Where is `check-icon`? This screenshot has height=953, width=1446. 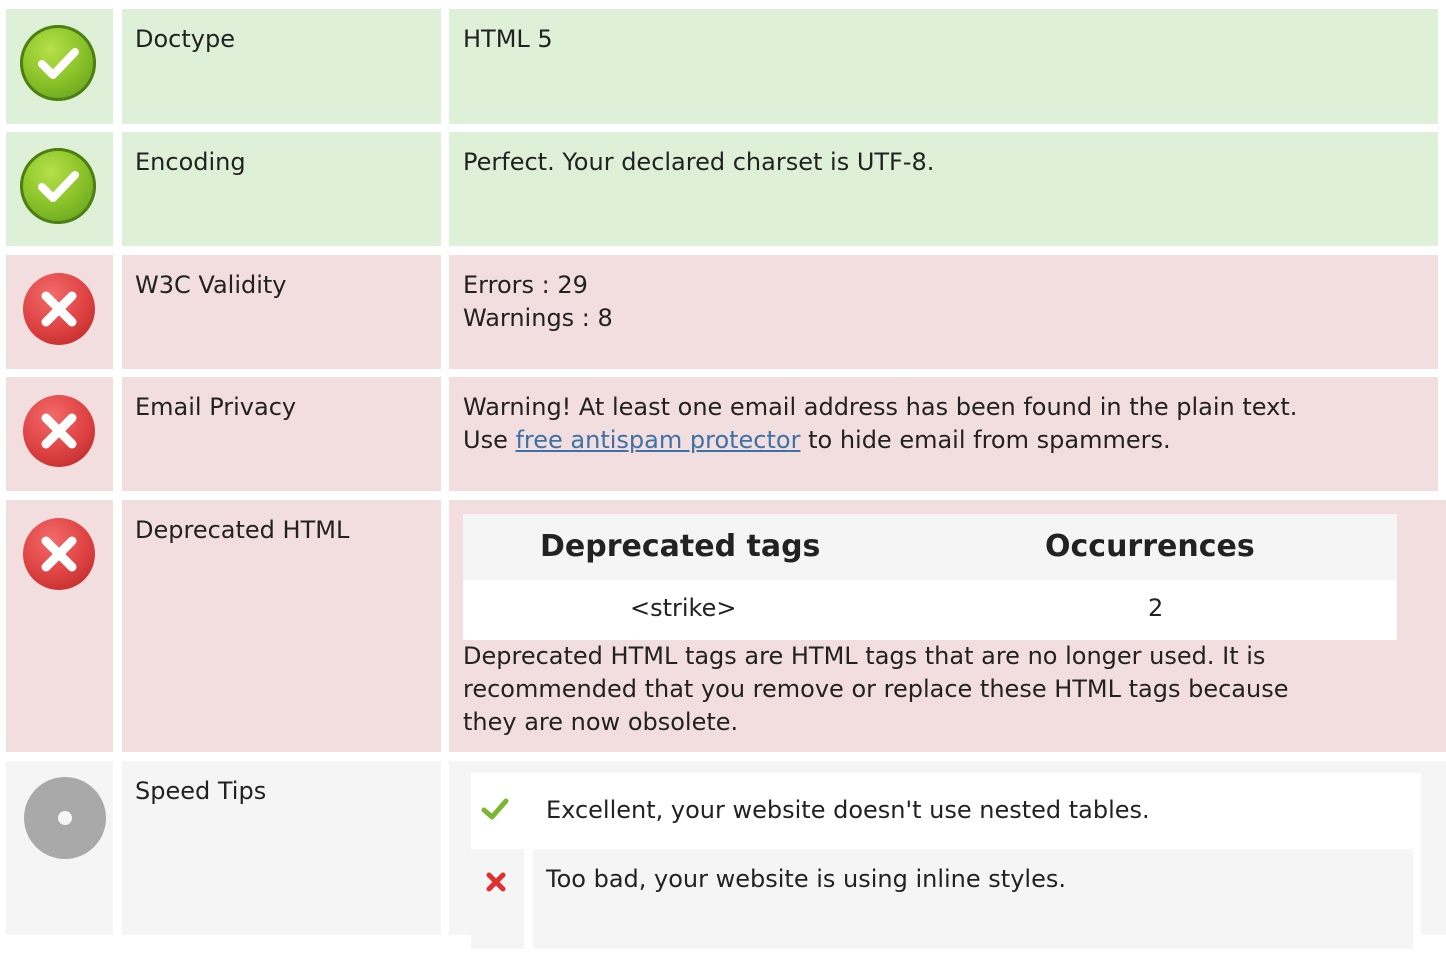 check-icon is located at coordinates (495, 809).